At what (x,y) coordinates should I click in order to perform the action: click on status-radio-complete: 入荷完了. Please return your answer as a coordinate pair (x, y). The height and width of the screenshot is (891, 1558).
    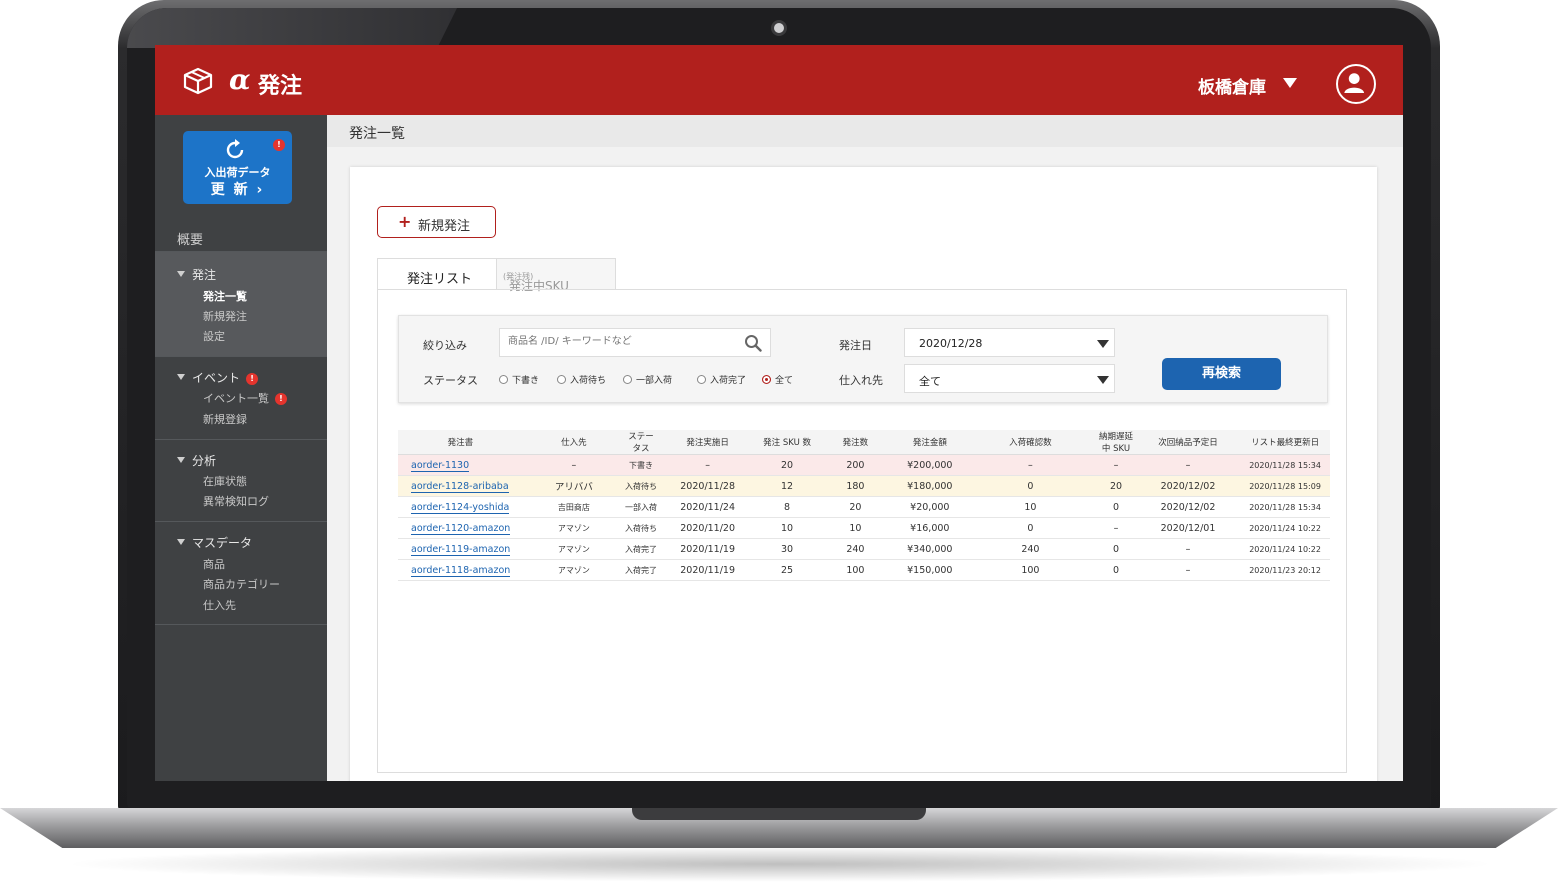
    Looking at the image, I should click on (721, 379).